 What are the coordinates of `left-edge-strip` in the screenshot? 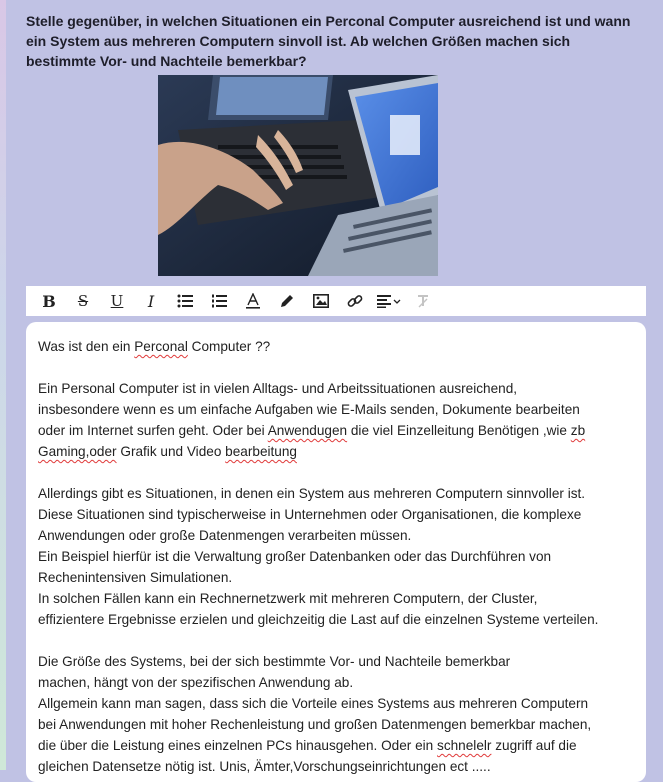 It's located at (3, 385).